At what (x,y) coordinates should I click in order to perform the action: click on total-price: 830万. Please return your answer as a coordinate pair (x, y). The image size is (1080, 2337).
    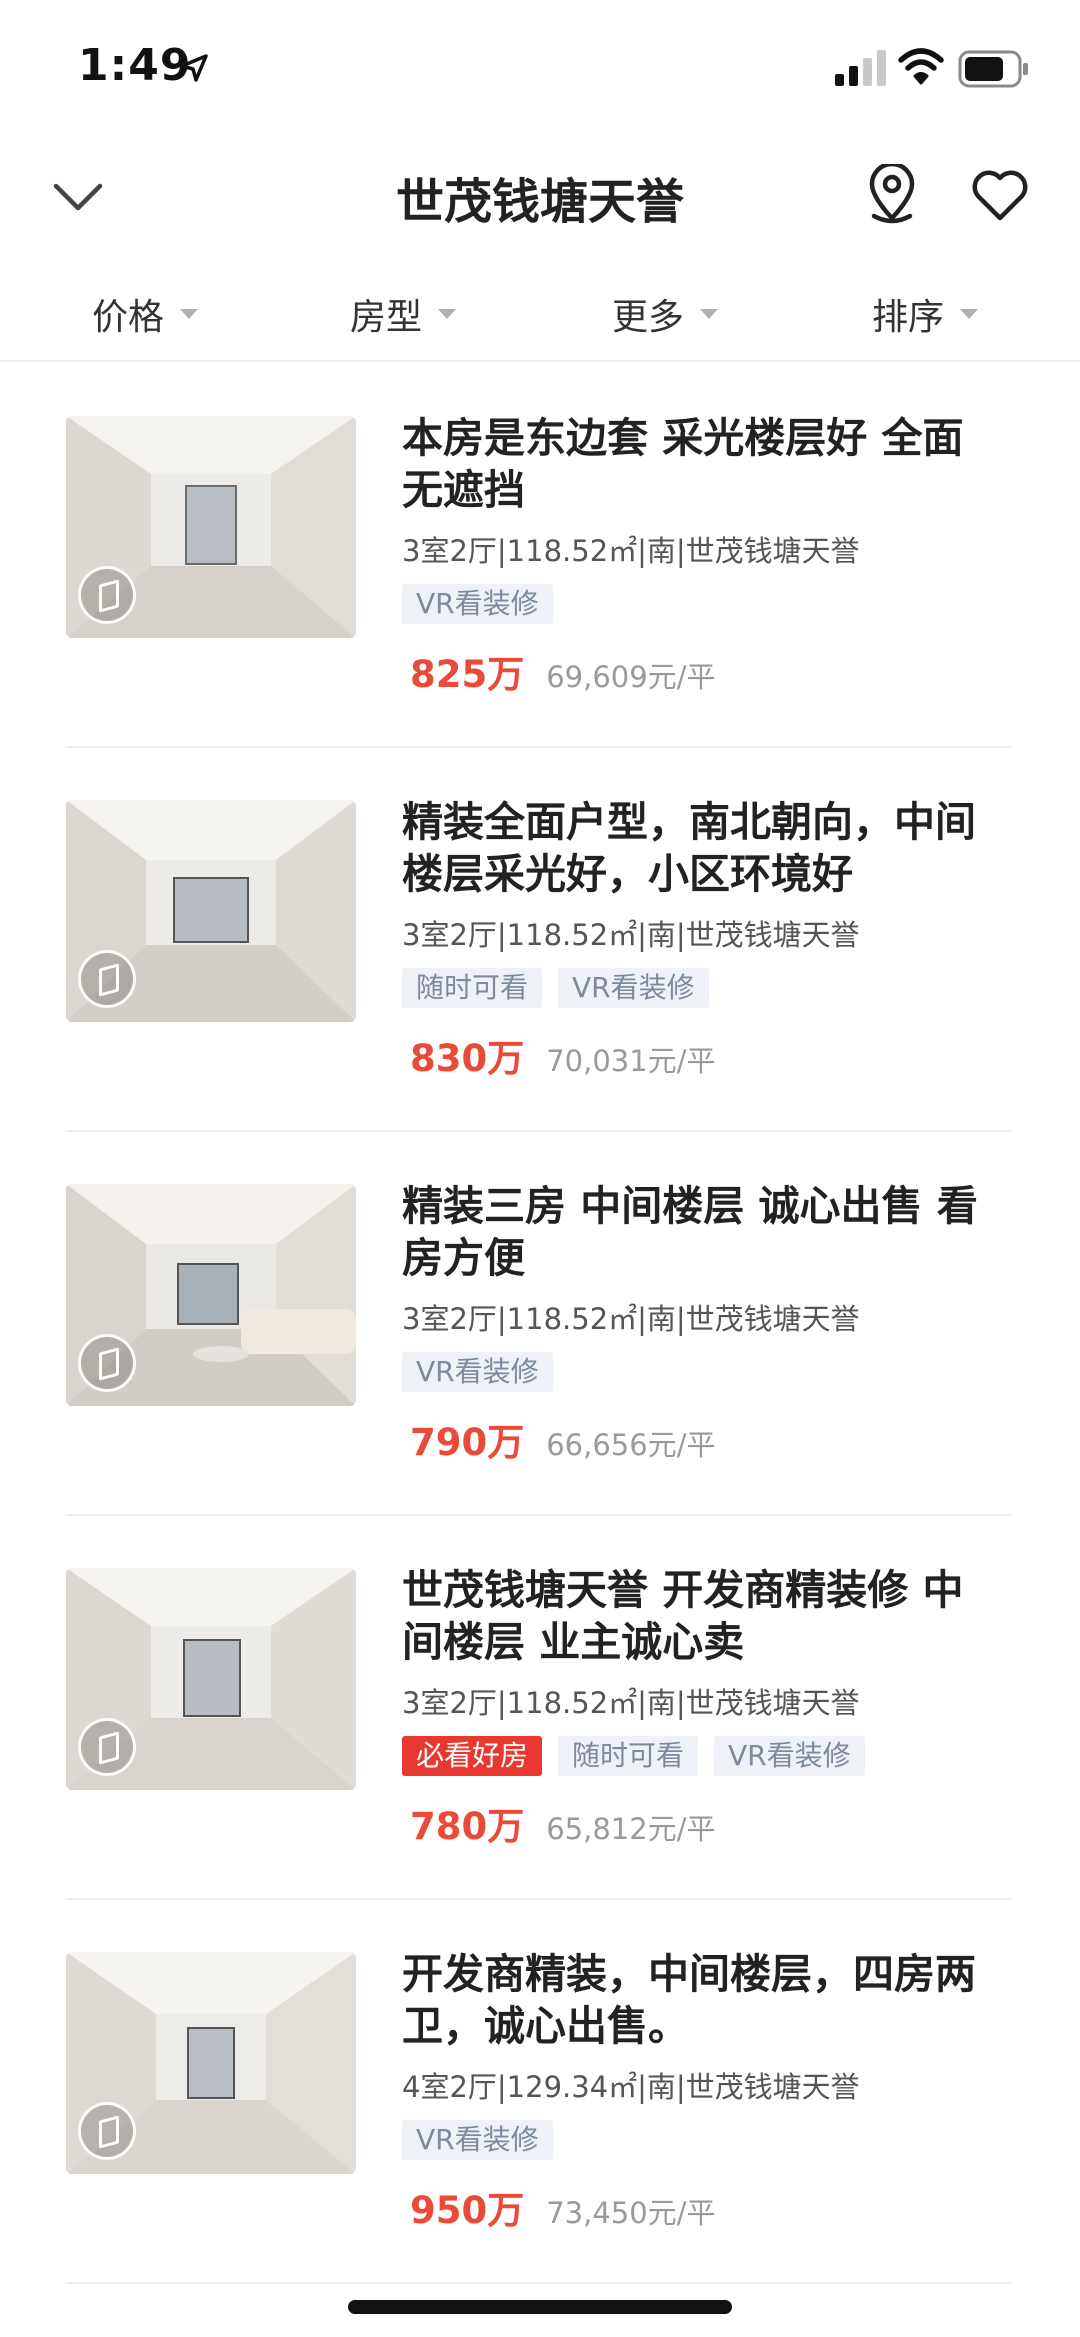
    Looking at the image, I should click on (467, 1058).